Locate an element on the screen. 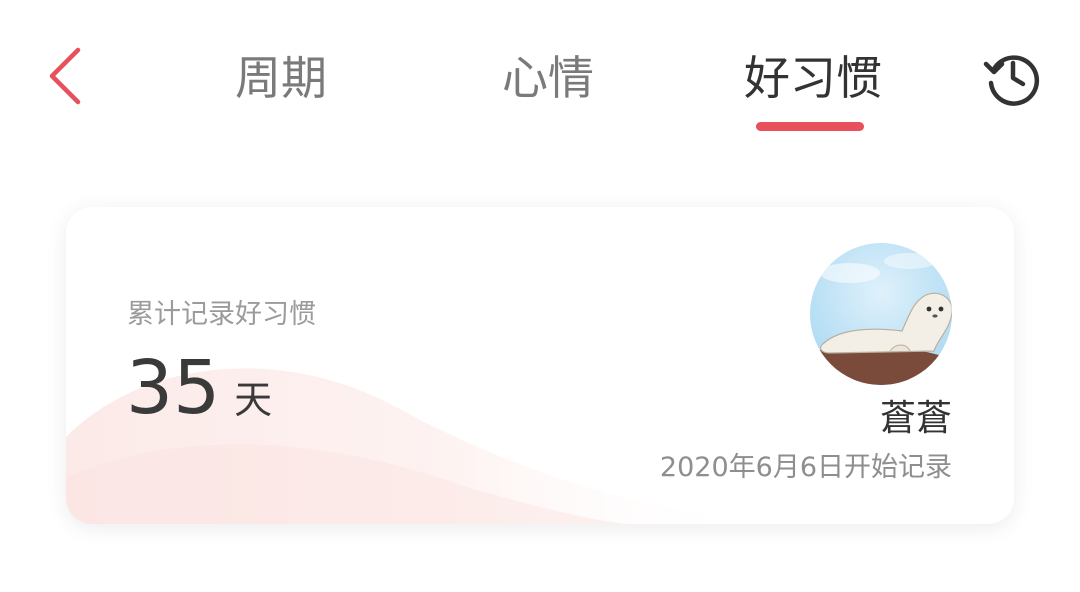  record-start-date: 2020年6月6日开始记录 is located at coordinates (805, 467).